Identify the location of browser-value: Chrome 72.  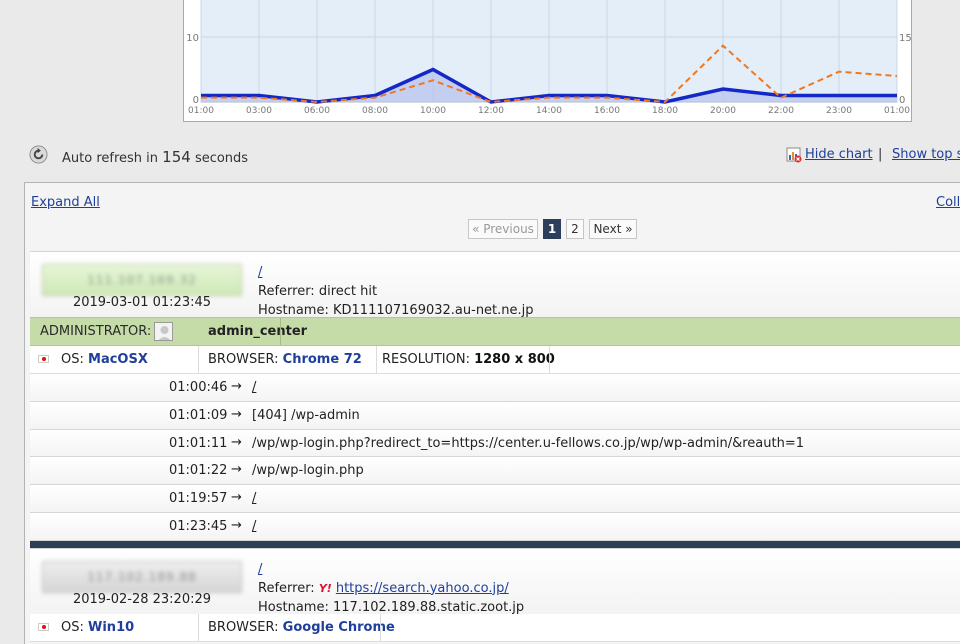
(322, 359).